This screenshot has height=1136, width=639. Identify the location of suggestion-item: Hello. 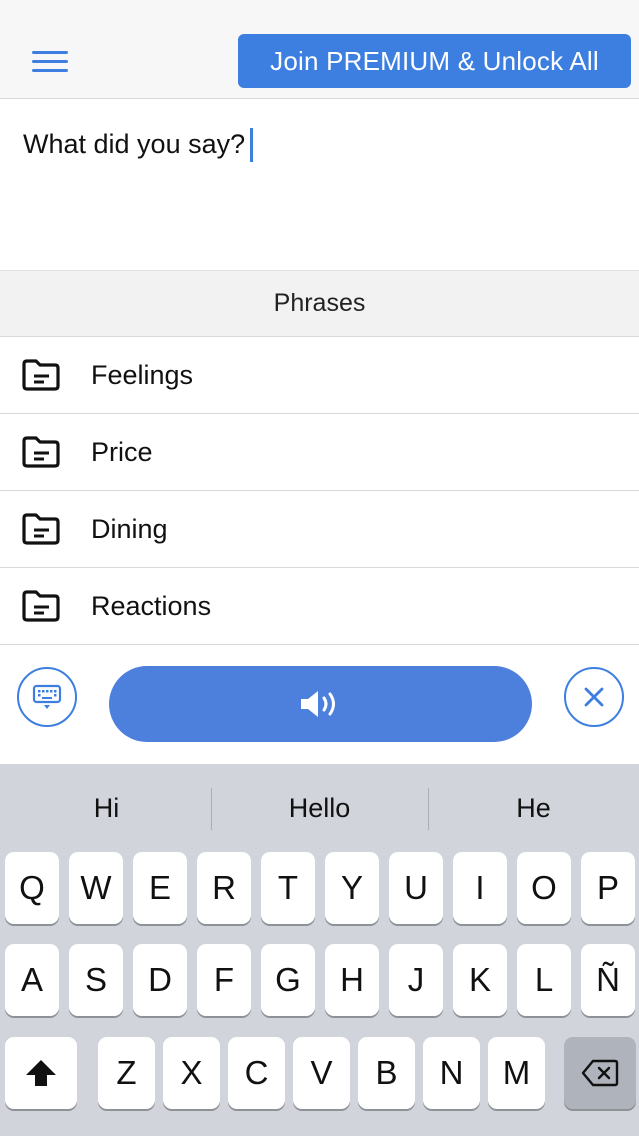
(319, 808).